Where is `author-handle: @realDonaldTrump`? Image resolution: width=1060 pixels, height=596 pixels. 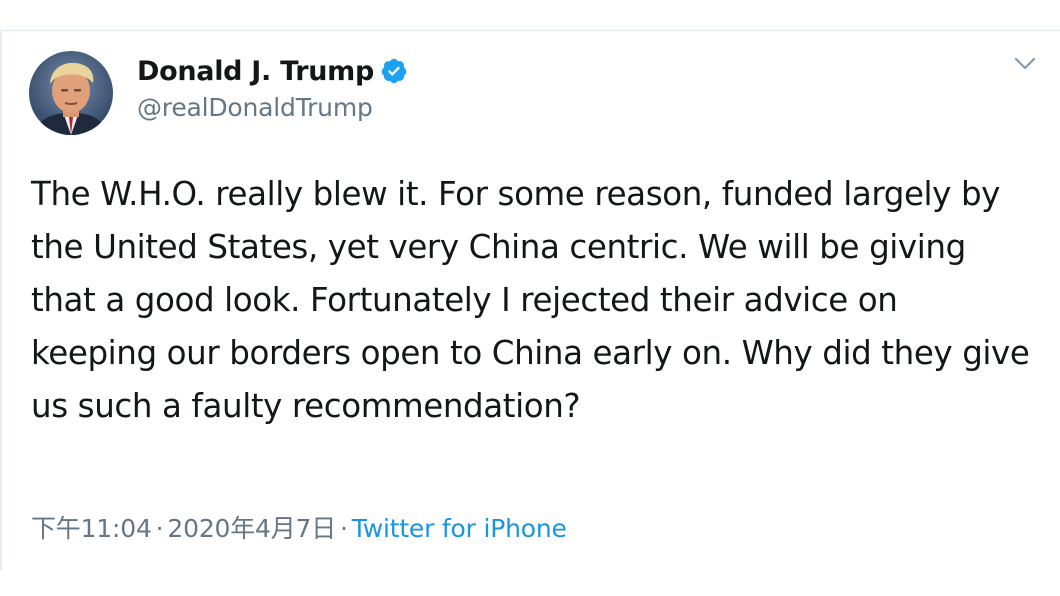 author-handle: @realDonaldTrump is located at coordinates (272, 107).